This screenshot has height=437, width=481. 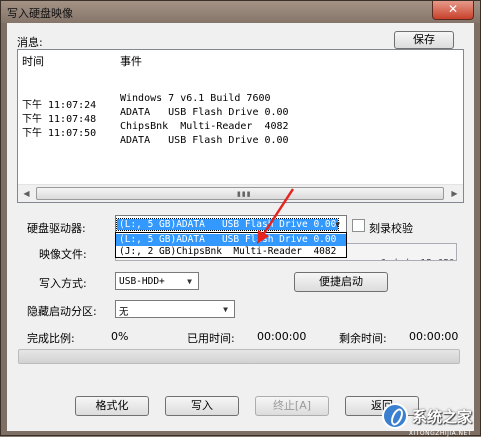 I want to click on list-header: 时间 事件, so click(x=240, y=59).